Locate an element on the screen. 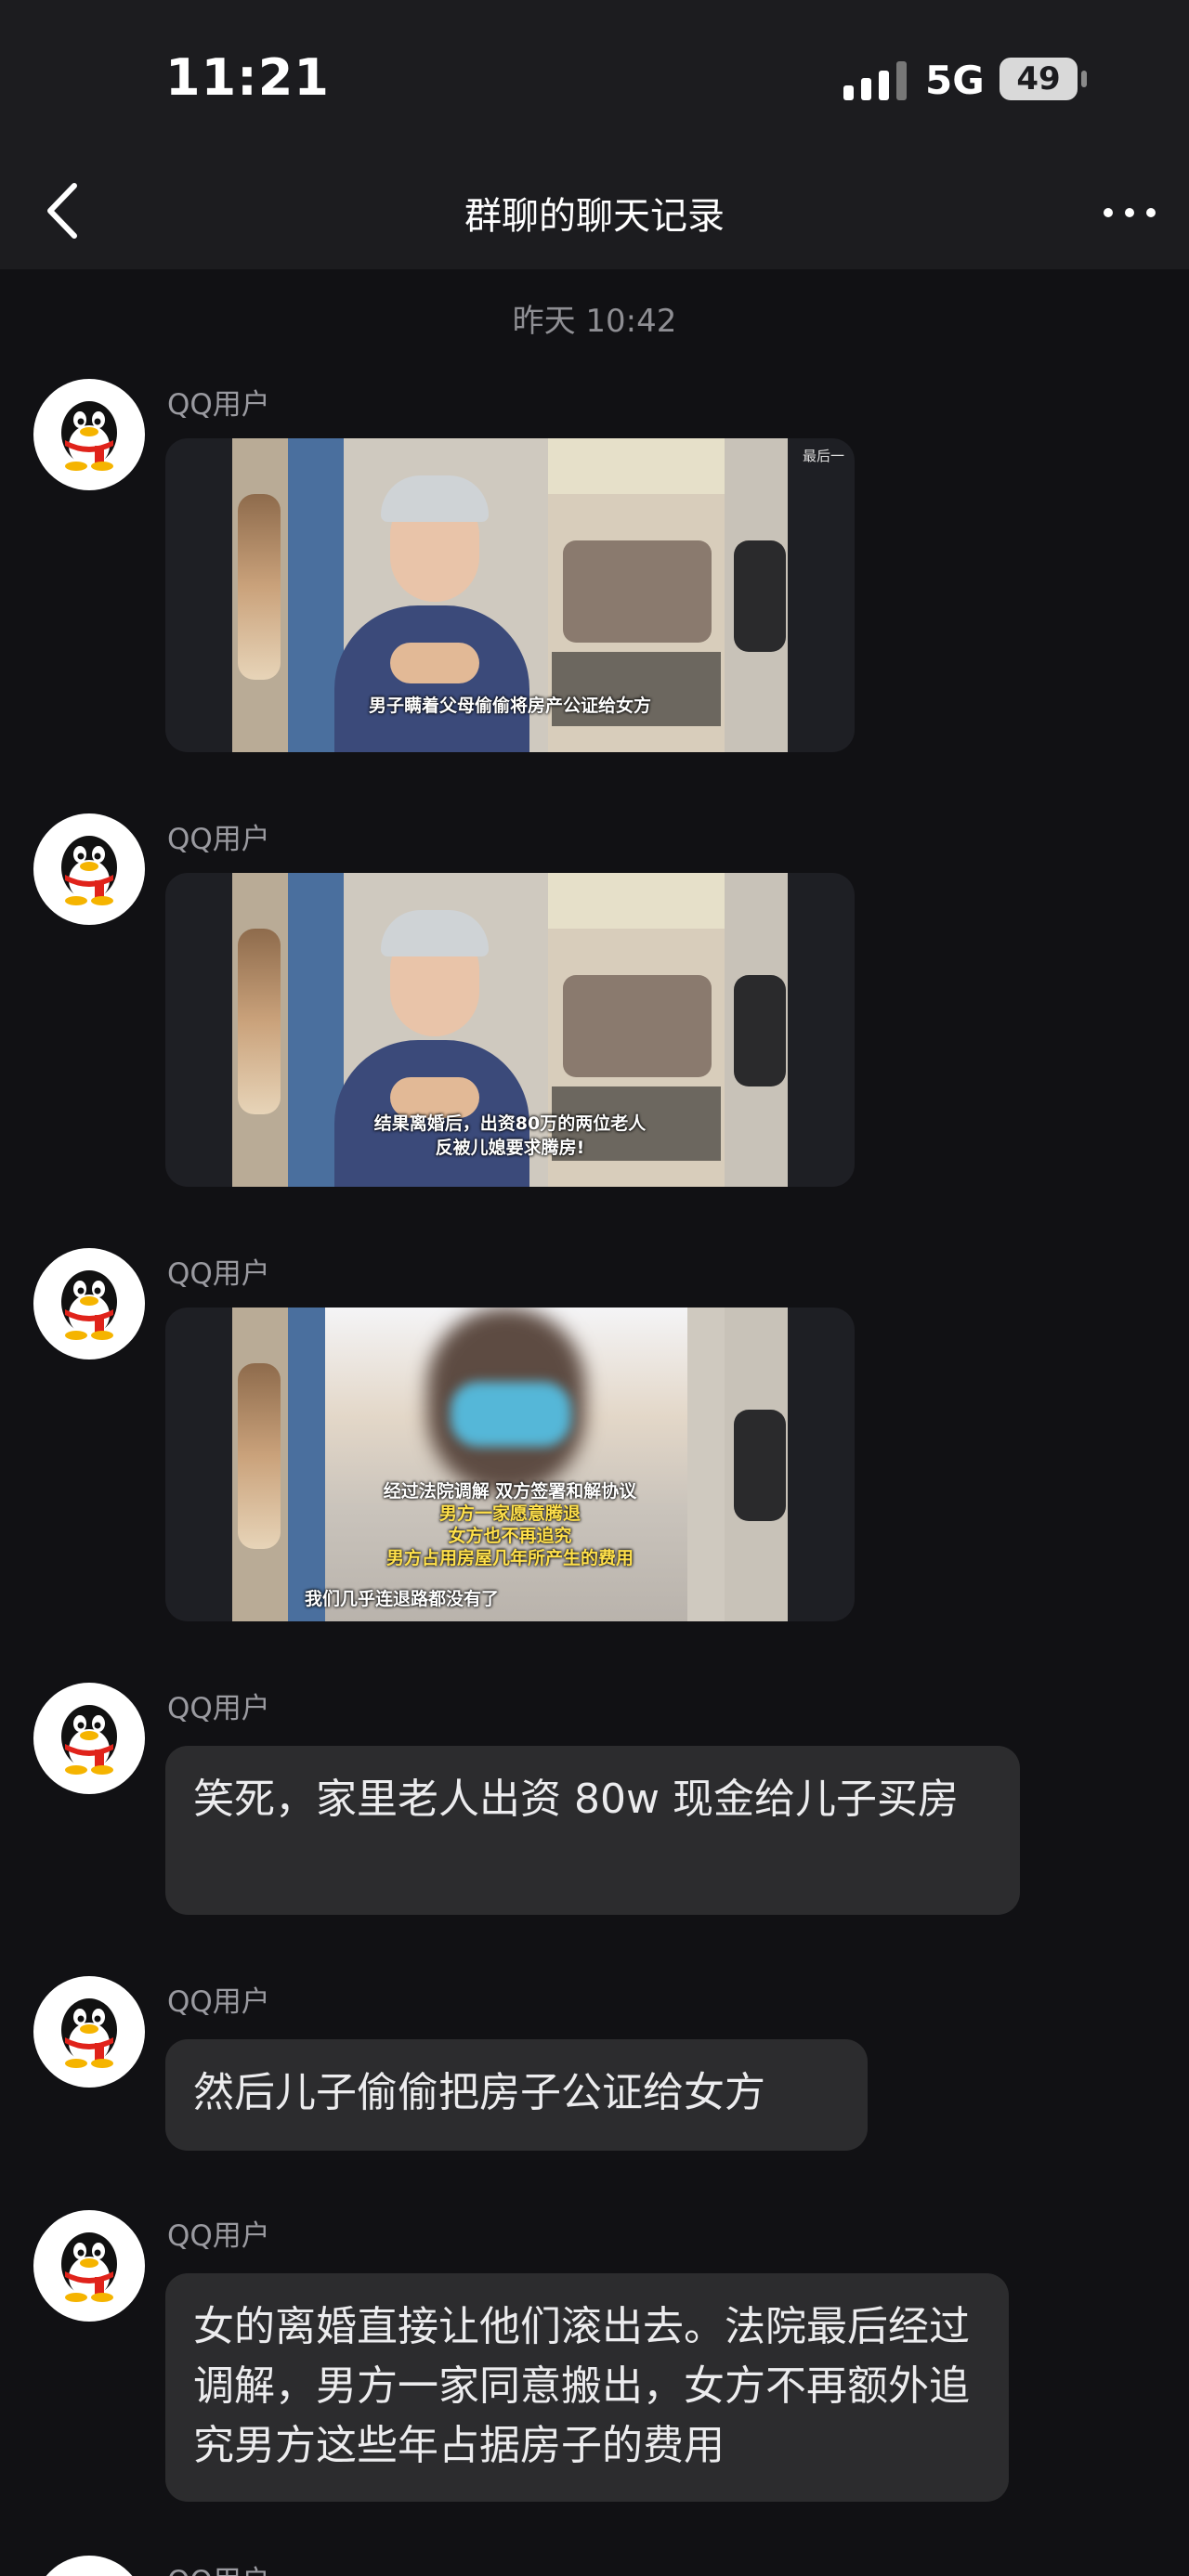 The width and height of the screenshot is (1189, 2576). video-message: 结果离婚后，出资80万的两位老人 反被儿媳要求腾房! is located at coordinates (510, 1030).